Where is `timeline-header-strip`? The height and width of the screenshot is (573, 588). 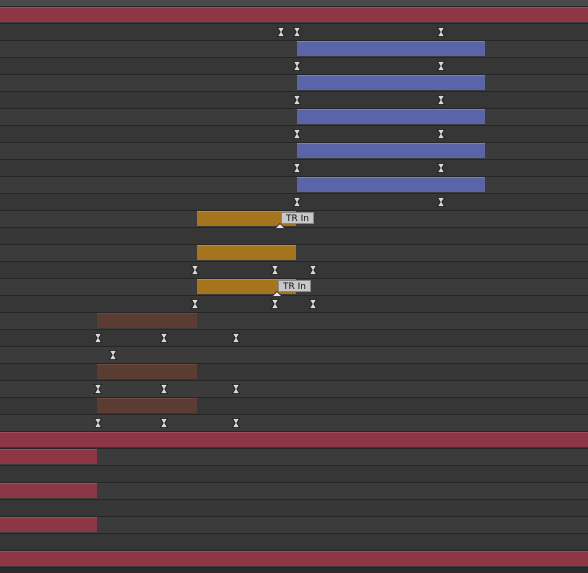
timeline-header-strip is located at coordinates (294, 3).